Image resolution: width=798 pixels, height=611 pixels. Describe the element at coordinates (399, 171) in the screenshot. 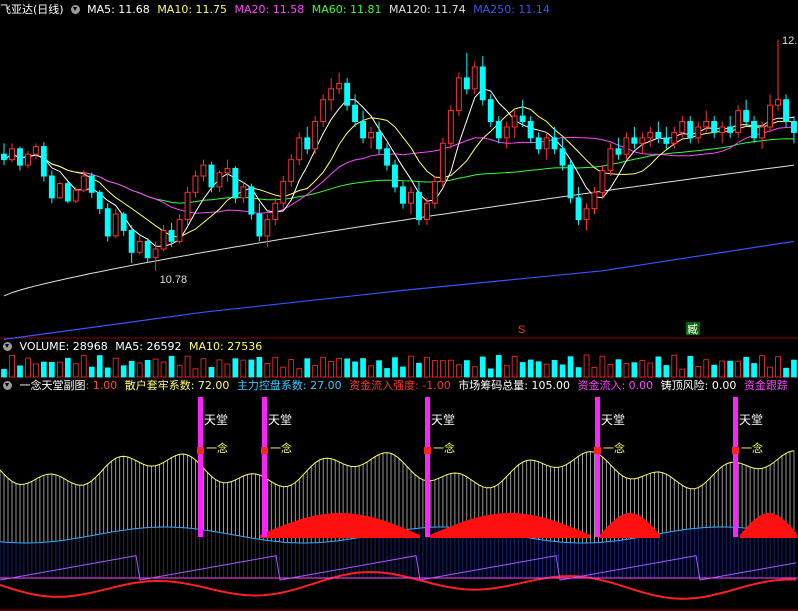

I see `ma60-line` at that location.